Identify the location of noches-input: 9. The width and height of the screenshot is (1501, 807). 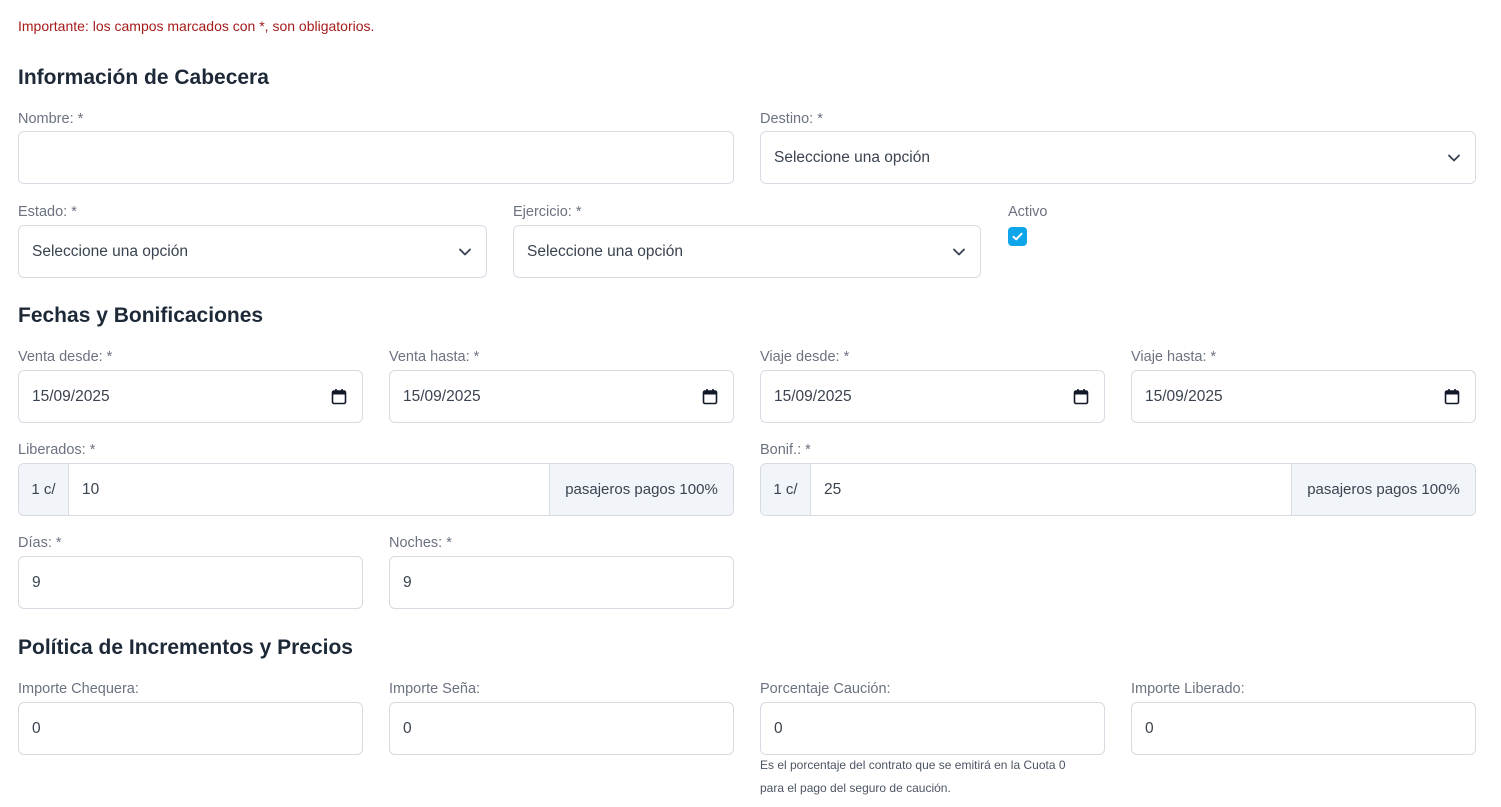
(561, 582).